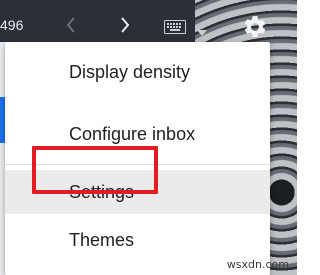 The width and height of the screenshot is (320, 275). I want to click on menu-item-label: Display density, so click(130, 71).